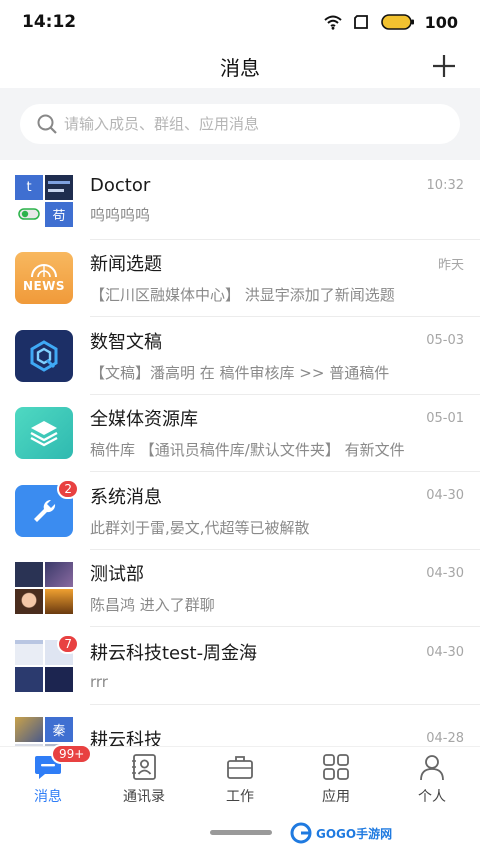 Image resolution: width=480 pixels, height=853 pixels. What do you see at coordinates (277, 341) in the screenshot?
I see `chat-top: 数智文稿 05-03` at bounding box center [277, 341].